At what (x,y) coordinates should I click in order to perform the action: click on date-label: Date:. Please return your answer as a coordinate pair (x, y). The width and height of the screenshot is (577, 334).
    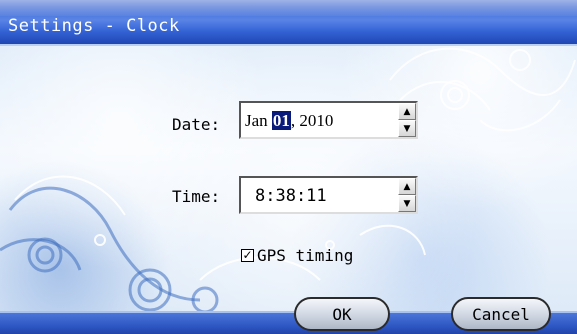
    Looking at the image, I should click on (196, 124).